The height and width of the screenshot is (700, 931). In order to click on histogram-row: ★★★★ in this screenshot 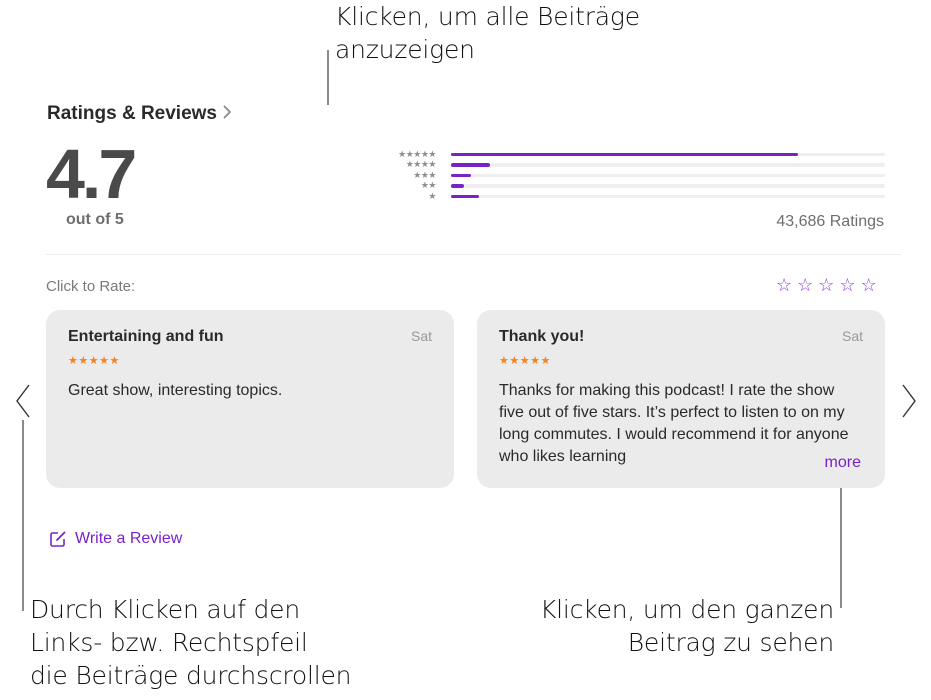, I will do `click(639, 165)`.